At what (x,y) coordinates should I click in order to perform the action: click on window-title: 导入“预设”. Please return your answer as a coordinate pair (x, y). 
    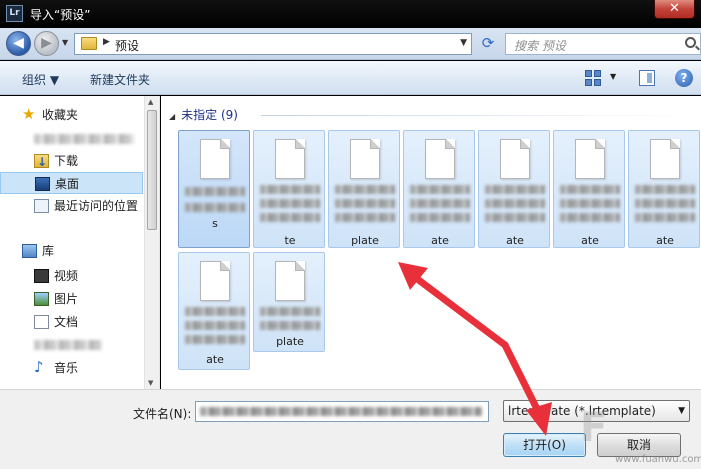
    Looking at the image, I should click on (60, 15).